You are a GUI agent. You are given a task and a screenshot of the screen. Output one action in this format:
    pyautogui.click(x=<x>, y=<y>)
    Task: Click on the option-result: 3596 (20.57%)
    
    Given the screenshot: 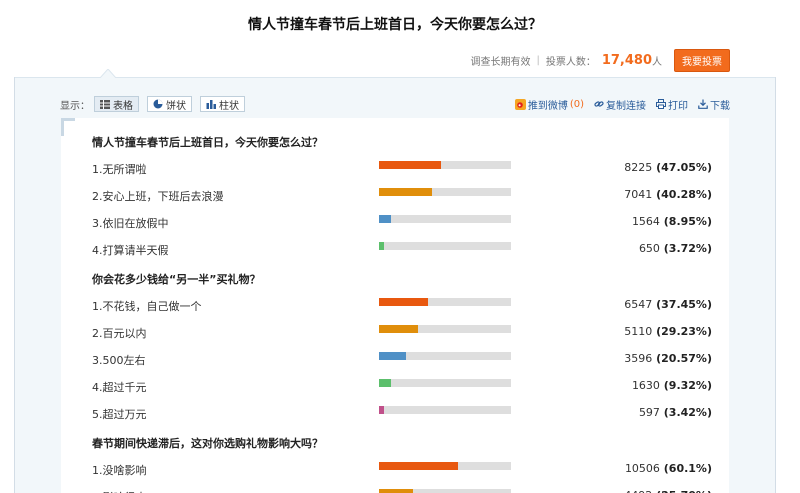 What is the action you would take?
    pyautogui.click(x=668, y=358)
    